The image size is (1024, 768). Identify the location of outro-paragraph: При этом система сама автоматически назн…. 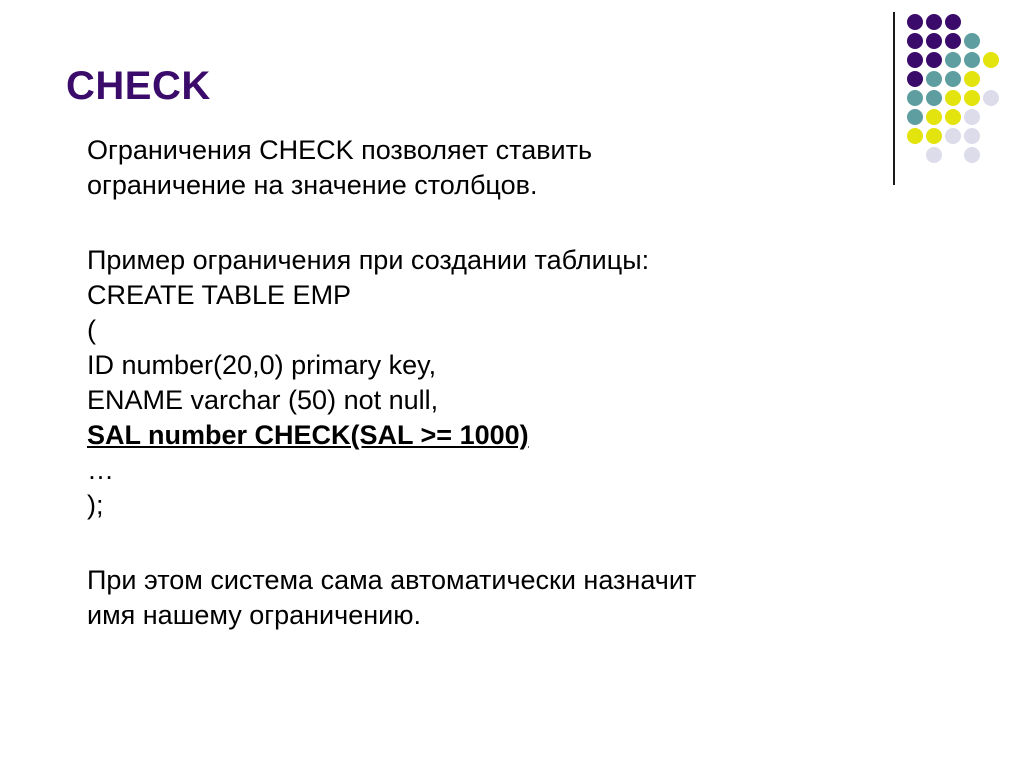
(517, 598).